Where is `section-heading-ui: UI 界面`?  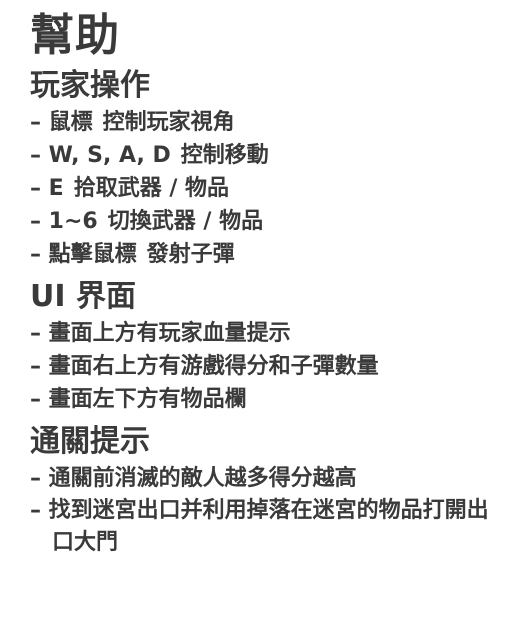
section-heading-ui: UI 界面 is located at coordinates (83, 296).